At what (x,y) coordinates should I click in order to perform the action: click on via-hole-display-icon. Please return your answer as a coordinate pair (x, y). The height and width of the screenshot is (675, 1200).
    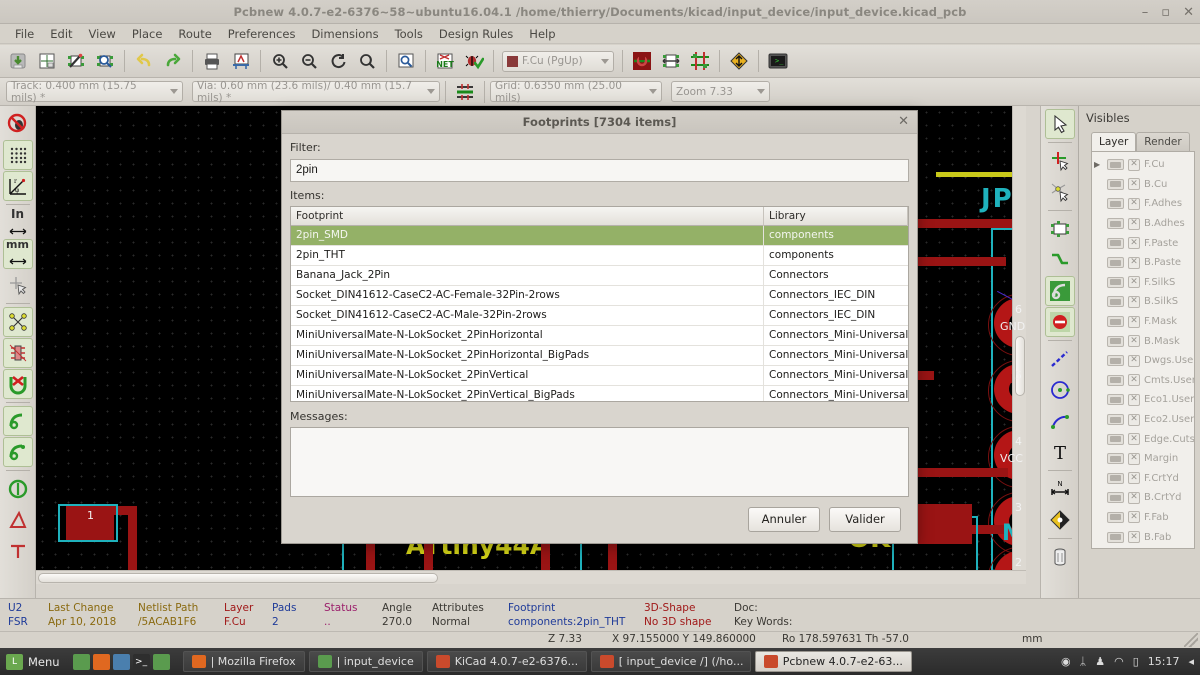
    Looking at the image, I should click on (17, 452).